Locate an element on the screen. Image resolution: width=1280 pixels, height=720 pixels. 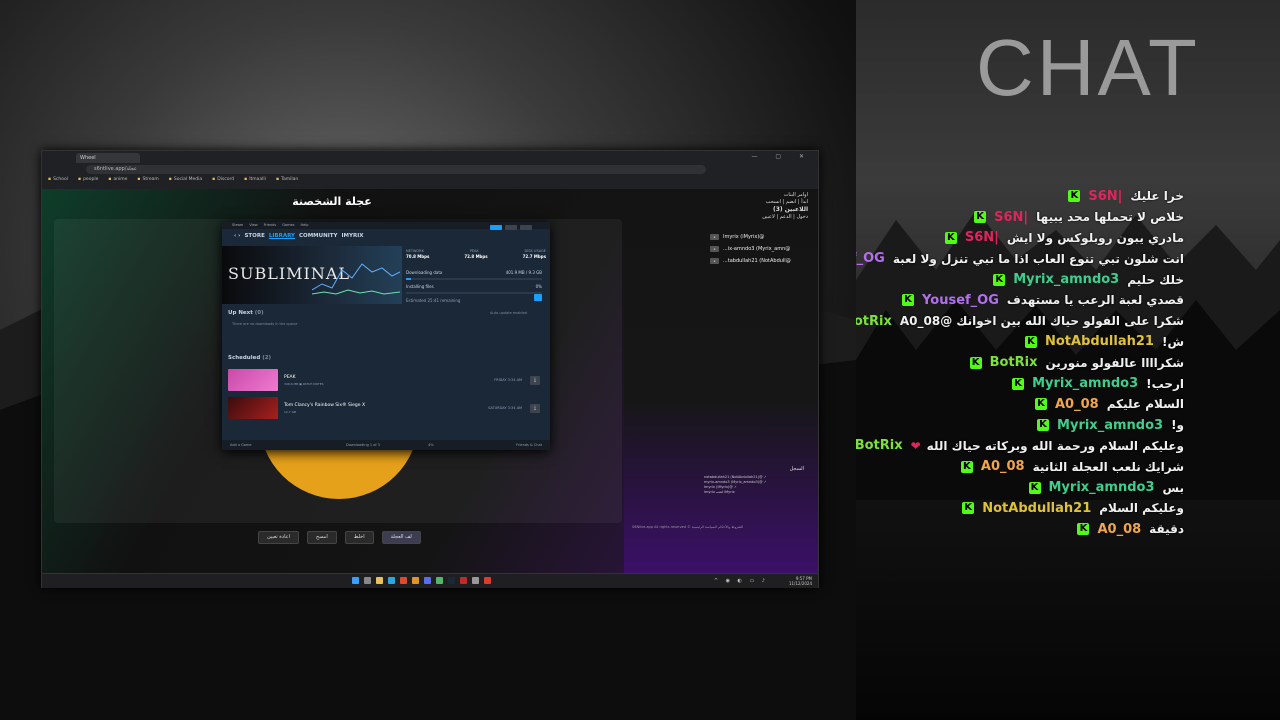
bookmark: anime is located at coordinates (117, 182).